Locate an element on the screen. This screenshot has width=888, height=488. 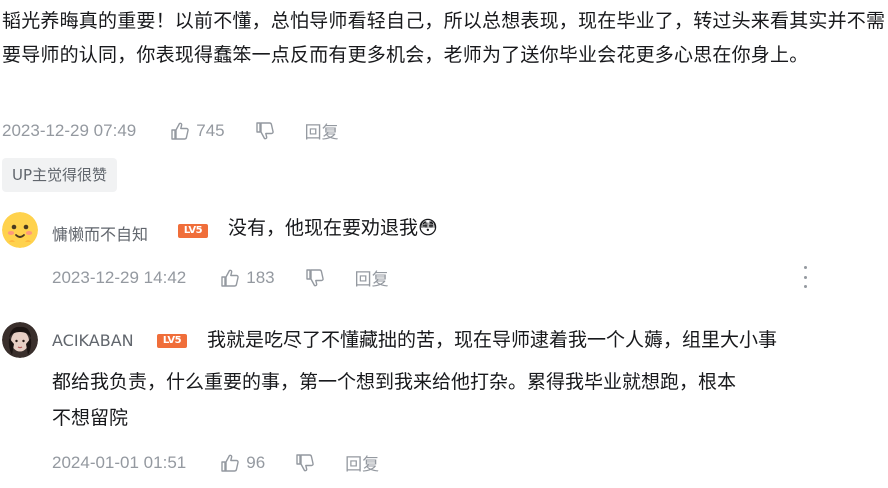
more-options-icon is located at coordinates (805, 277).